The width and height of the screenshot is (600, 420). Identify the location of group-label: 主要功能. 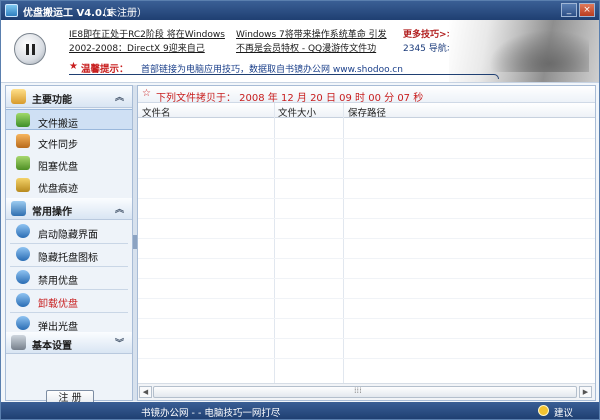
(52, 100).